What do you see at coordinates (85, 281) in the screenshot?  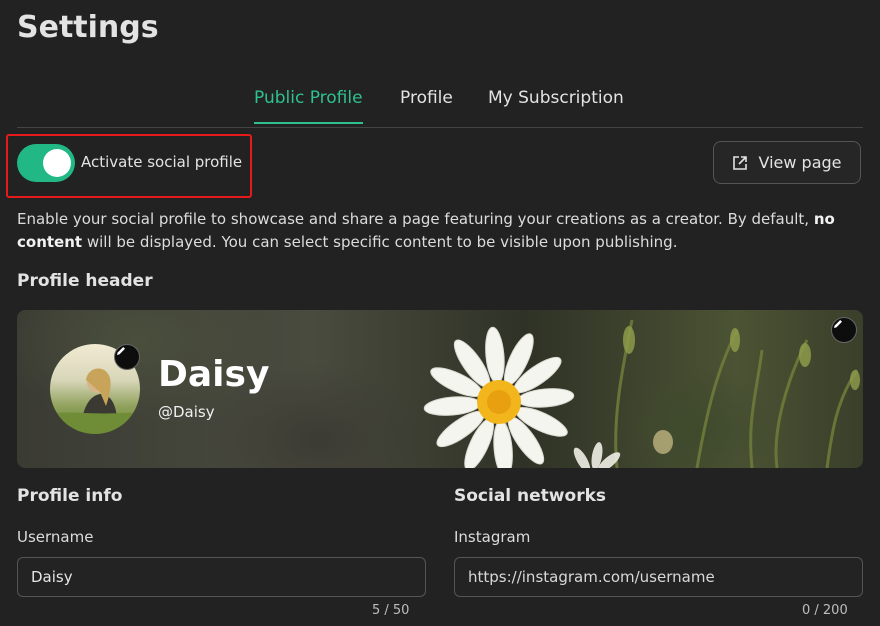 I see `profile-header-title: Profile header` at bounding box center [85, 281].